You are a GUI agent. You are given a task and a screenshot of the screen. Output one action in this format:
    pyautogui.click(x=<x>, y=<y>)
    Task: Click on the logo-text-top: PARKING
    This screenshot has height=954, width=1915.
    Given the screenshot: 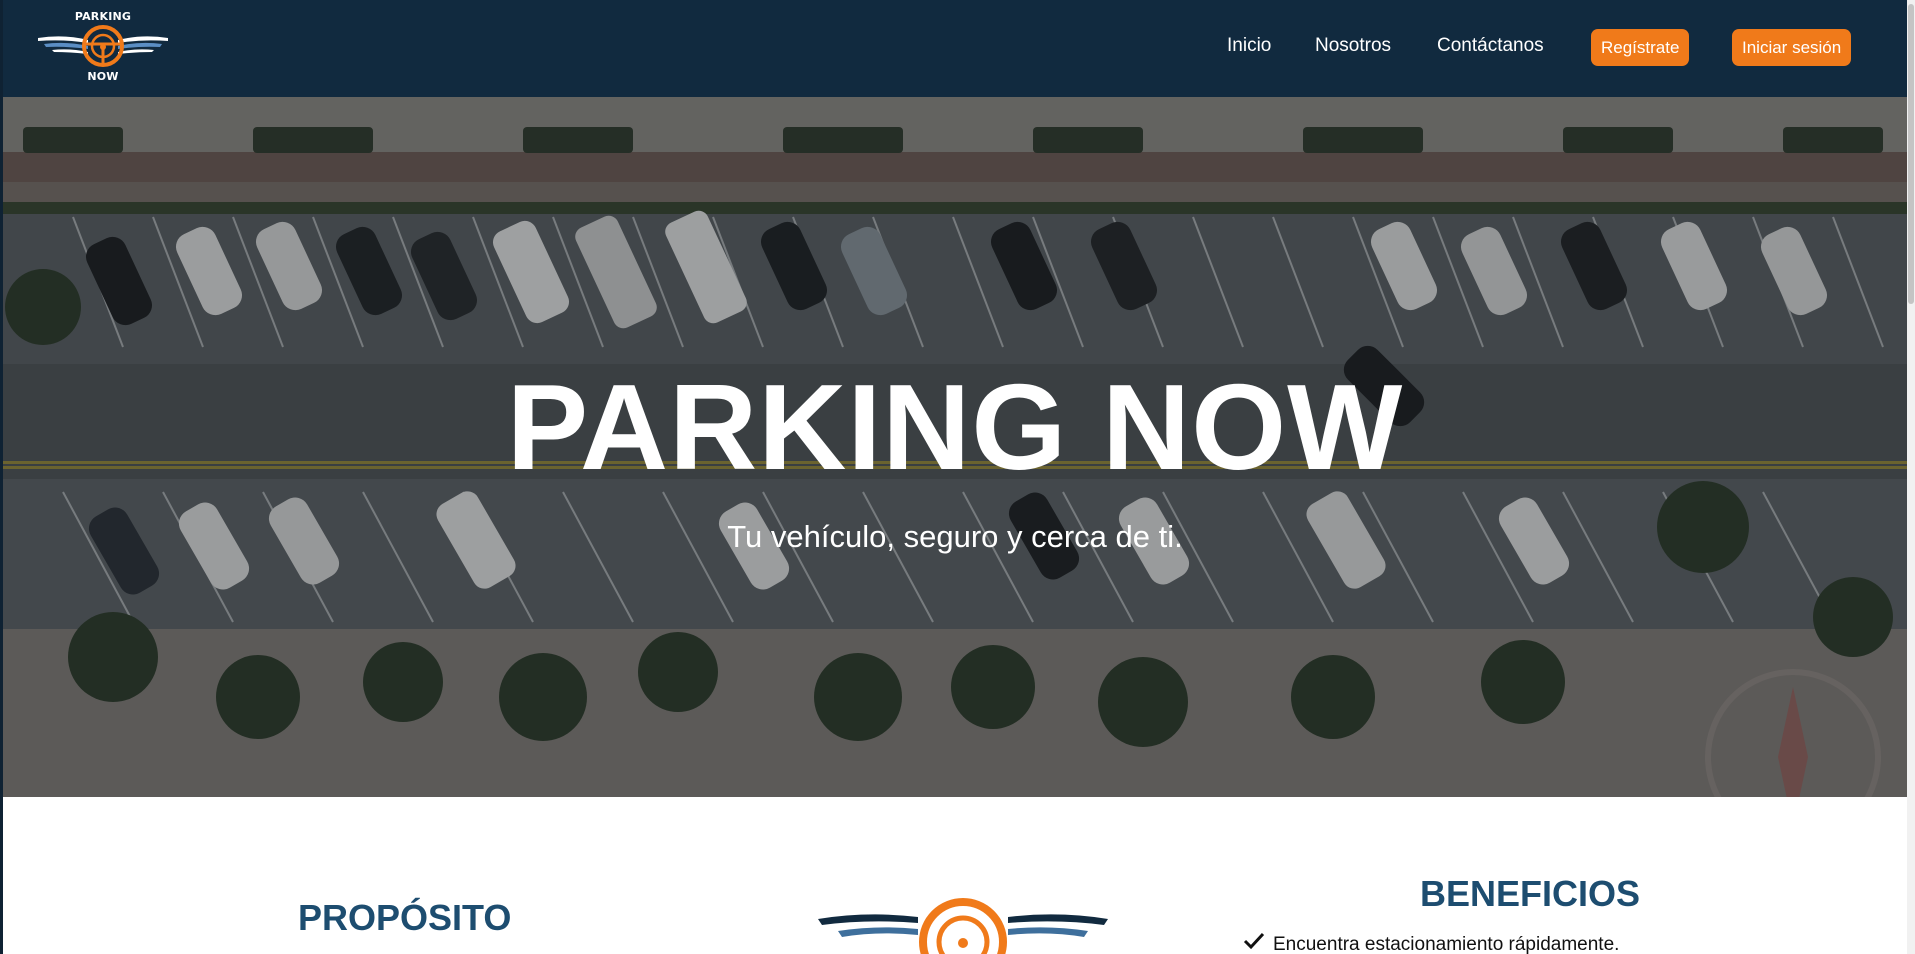 What is the action you would take?
    pyautogui.click(x=103, y=16)
    